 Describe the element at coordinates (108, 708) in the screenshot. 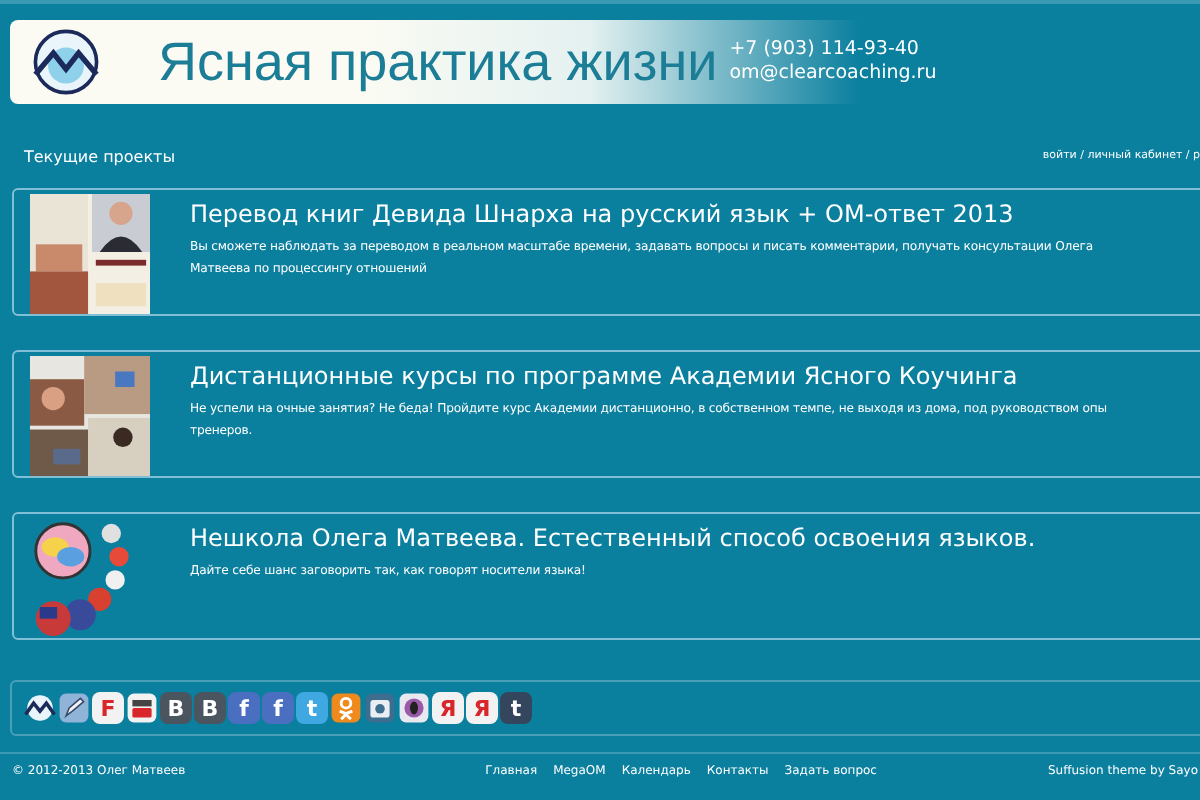

I see `social-icon: F` at that location.